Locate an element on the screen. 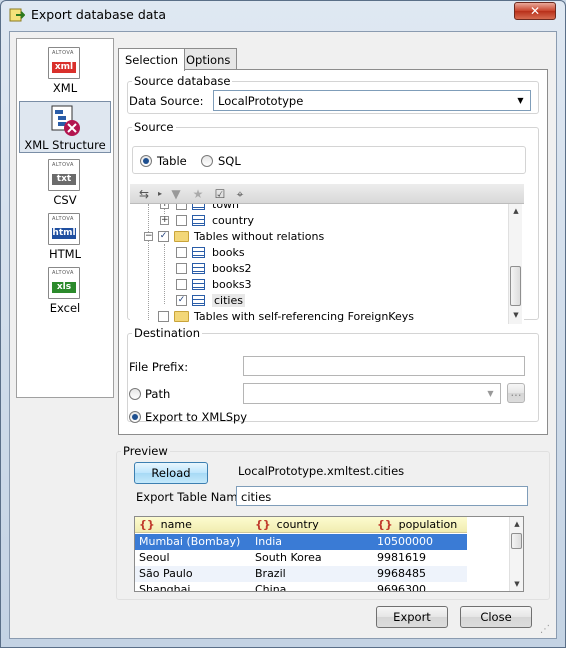  excel-file-icon: ALTOVA xls is located at coordinates (64, 283).